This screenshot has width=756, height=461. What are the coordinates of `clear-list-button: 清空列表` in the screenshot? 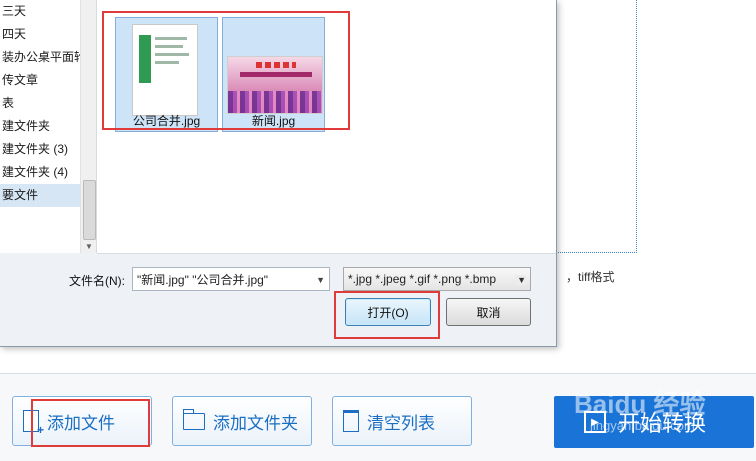 It's located at (402, 421).